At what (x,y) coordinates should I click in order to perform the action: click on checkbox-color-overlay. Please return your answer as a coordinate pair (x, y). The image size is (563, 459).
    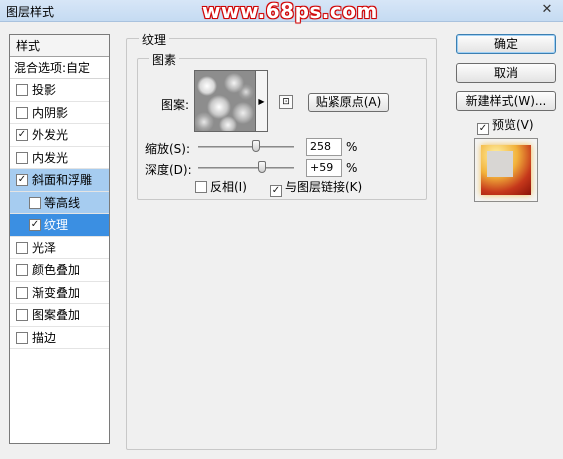
    Looking at the image, I should click on (22, 270).